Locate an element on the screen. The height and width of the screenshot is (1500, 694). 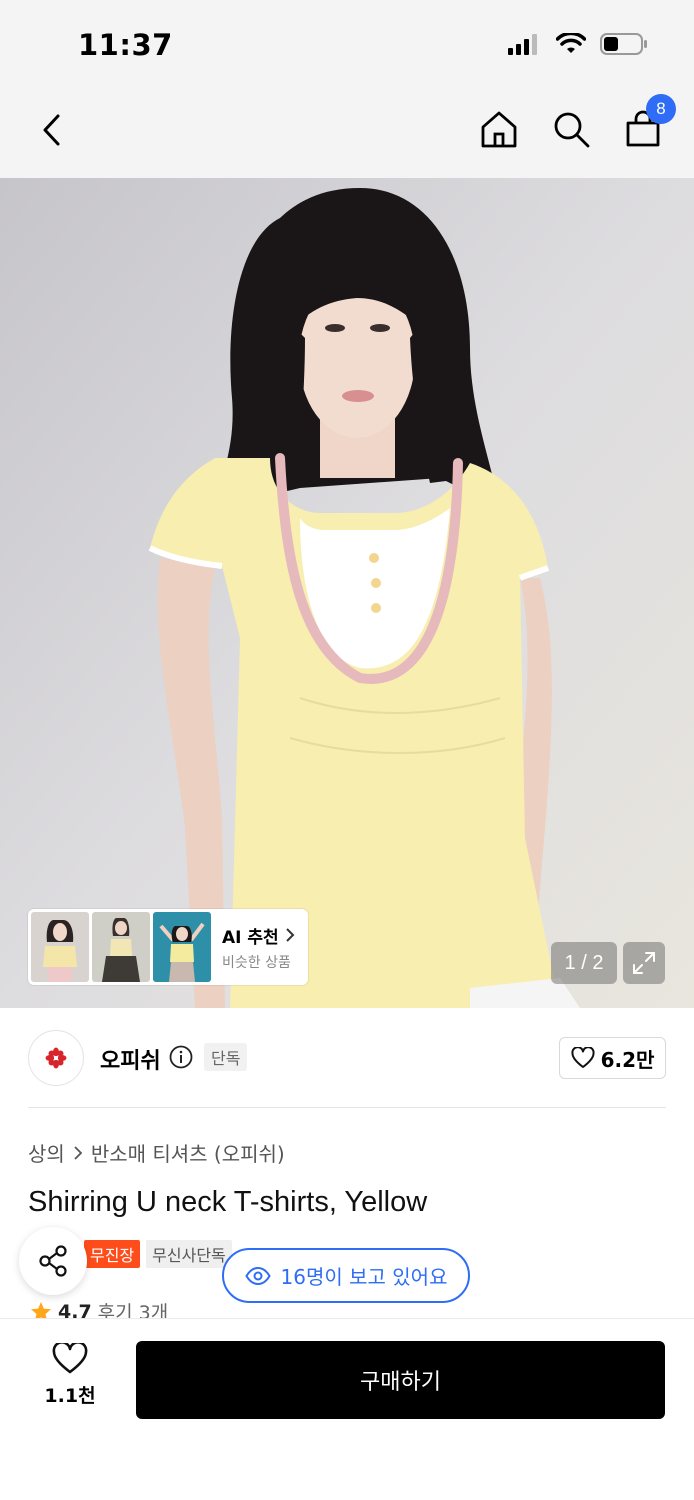
exclusive-badge: 무신사단독 is located at coordinates (189, 1254).